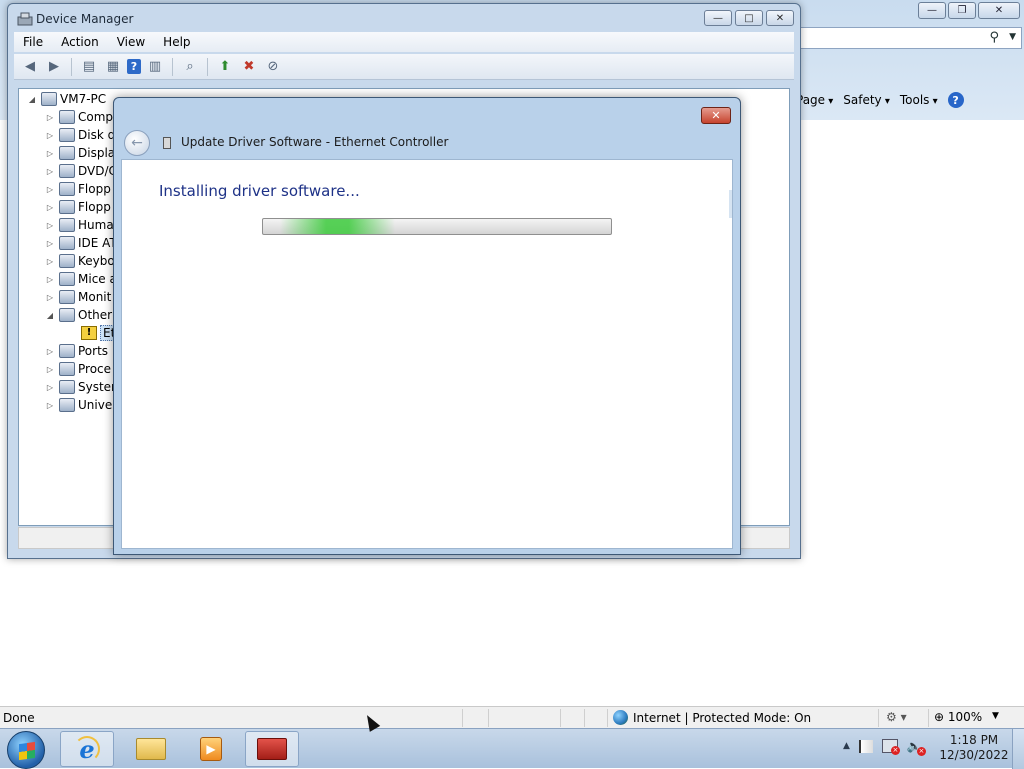 Image resolution: width=1024 pixels, height=769 pixels. I want to click on window-controls: — □ ✕, so click(749, 18).